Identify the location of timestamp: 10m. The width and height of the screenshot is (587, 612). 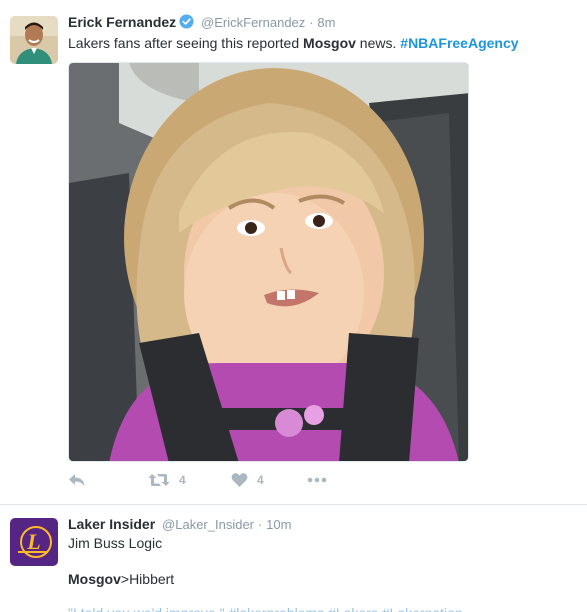
(278, 524).